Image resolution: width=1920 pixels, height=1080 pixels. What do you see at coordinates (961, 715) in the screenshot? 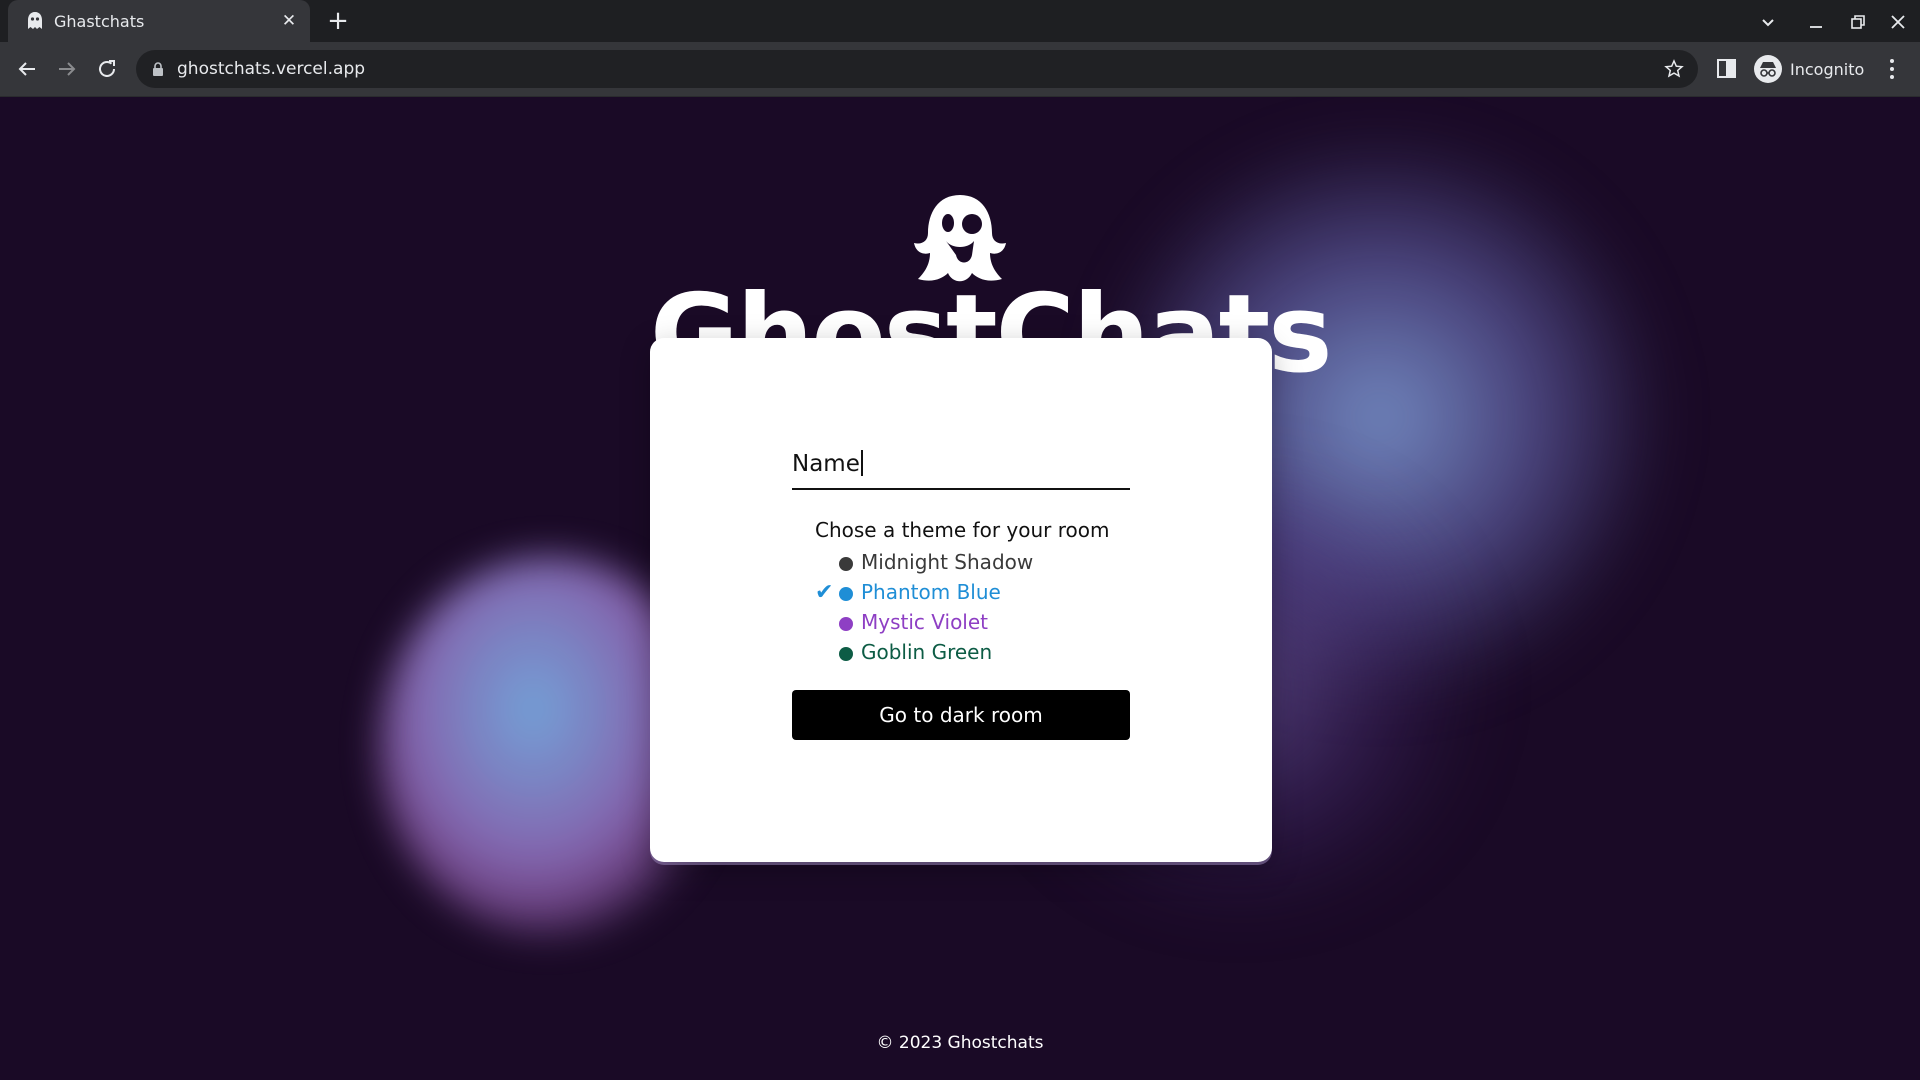
I see `go-to-dark-room-button: Go to dark room` at bounding box center [961, 715].